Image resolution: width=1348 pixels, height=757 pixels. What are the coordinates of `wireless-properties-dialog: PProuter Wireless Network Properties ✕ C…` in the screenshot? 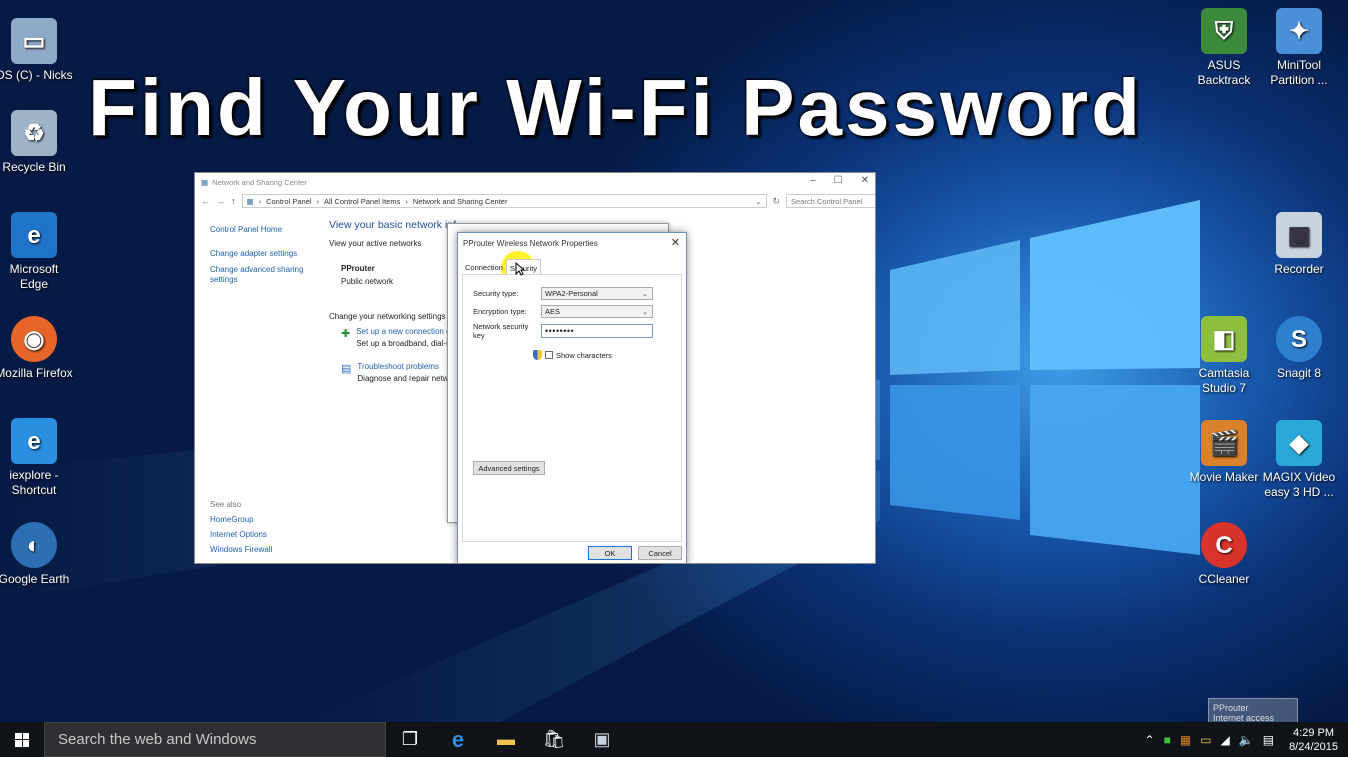 It's located at (572, 397).